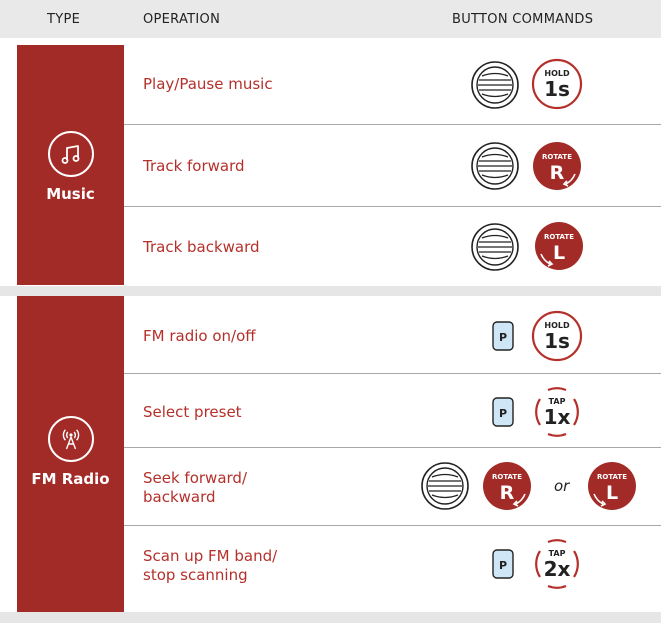 The height and width of the screenshot is (623, 661). I want to click on type-cell-music: Music, so click(70, 165).